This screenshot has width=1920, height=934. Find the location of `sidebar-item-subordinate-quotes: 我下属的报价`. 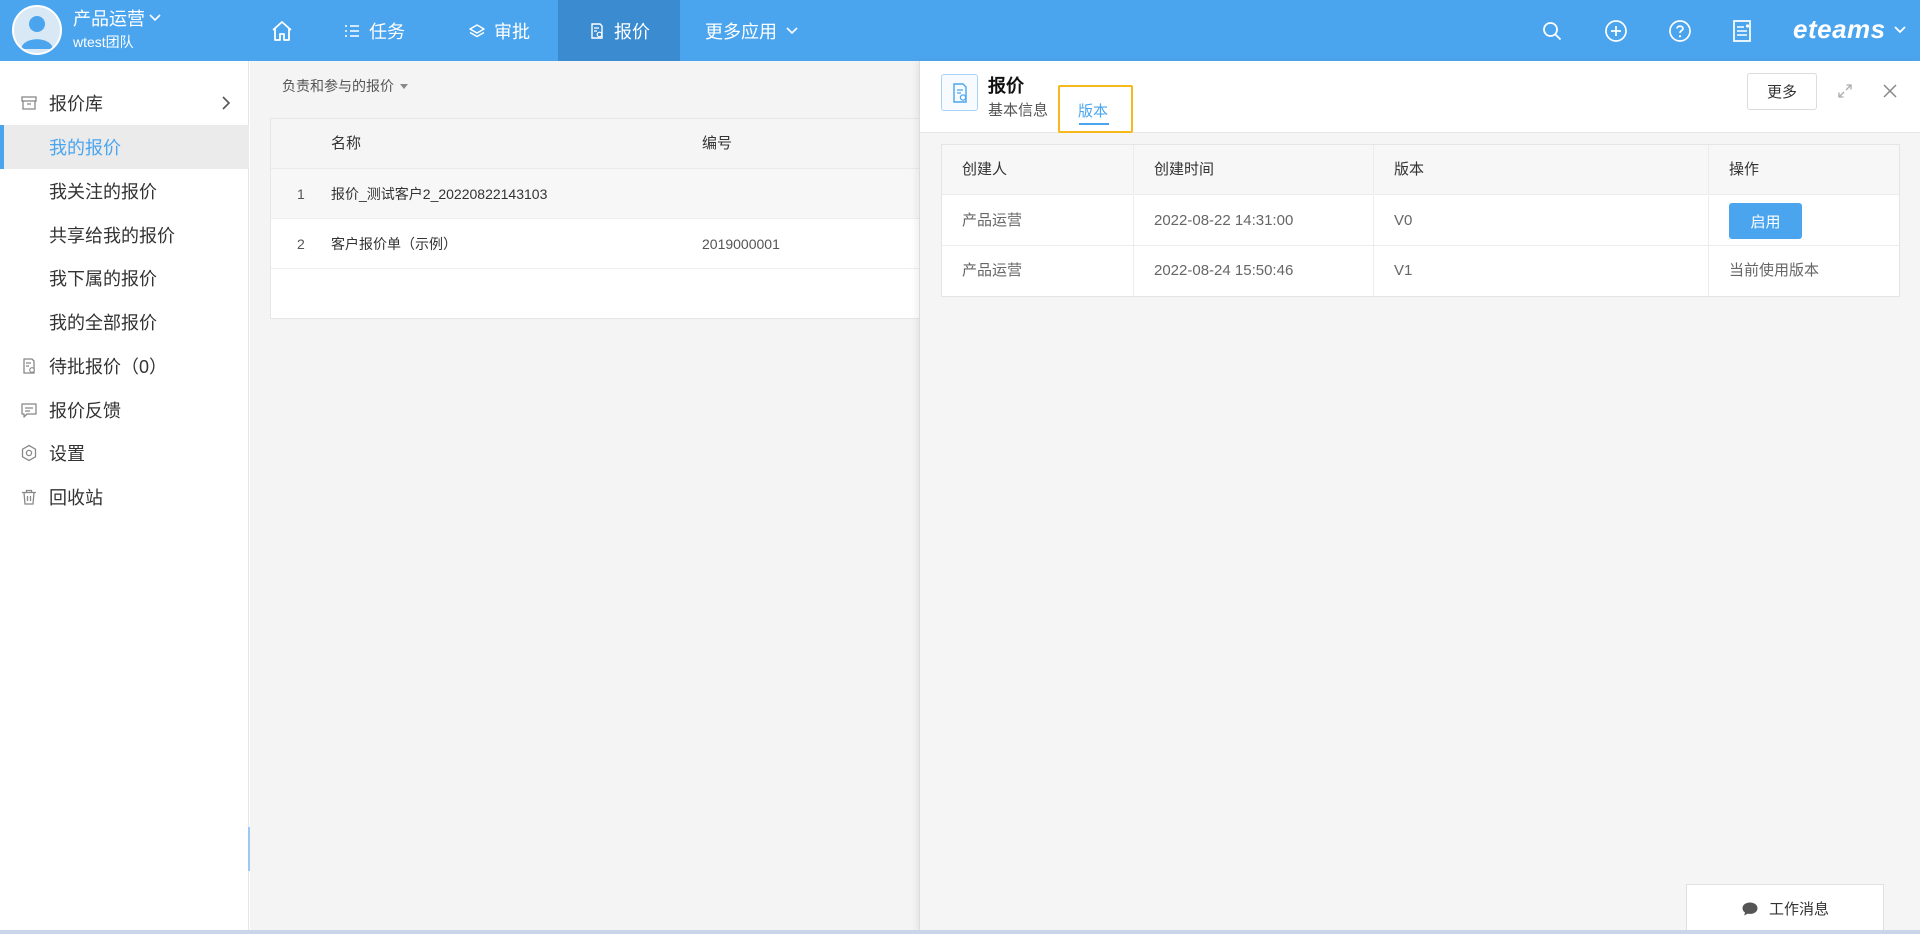

sidebar-item-subordinate-quotes: 我下属的报价 is located at coordinates (124, 278).